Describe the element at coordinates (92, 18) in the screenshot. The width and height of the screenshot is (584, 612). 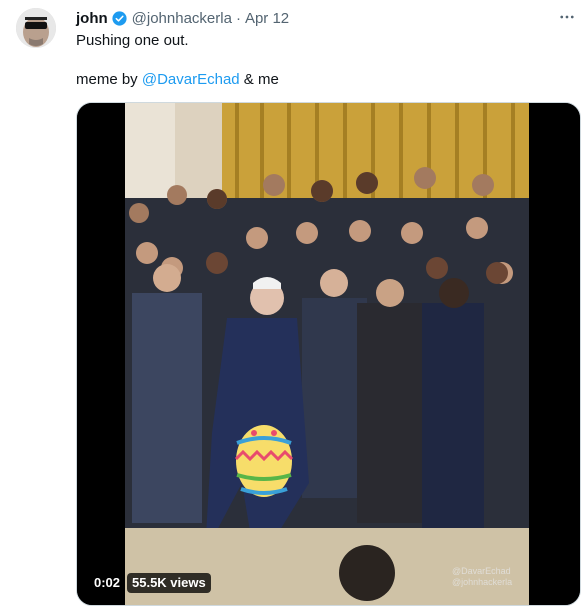
I see `author-name: john` at that location.